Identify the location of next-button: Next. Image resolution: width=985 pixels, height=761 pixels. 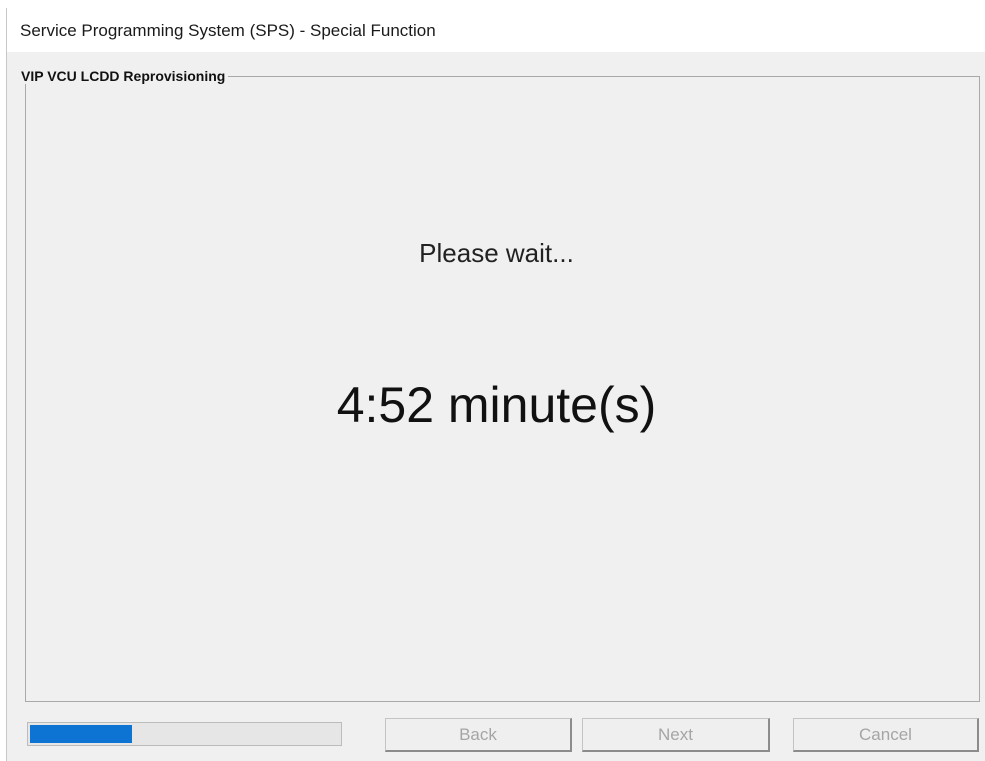
(676, 735).